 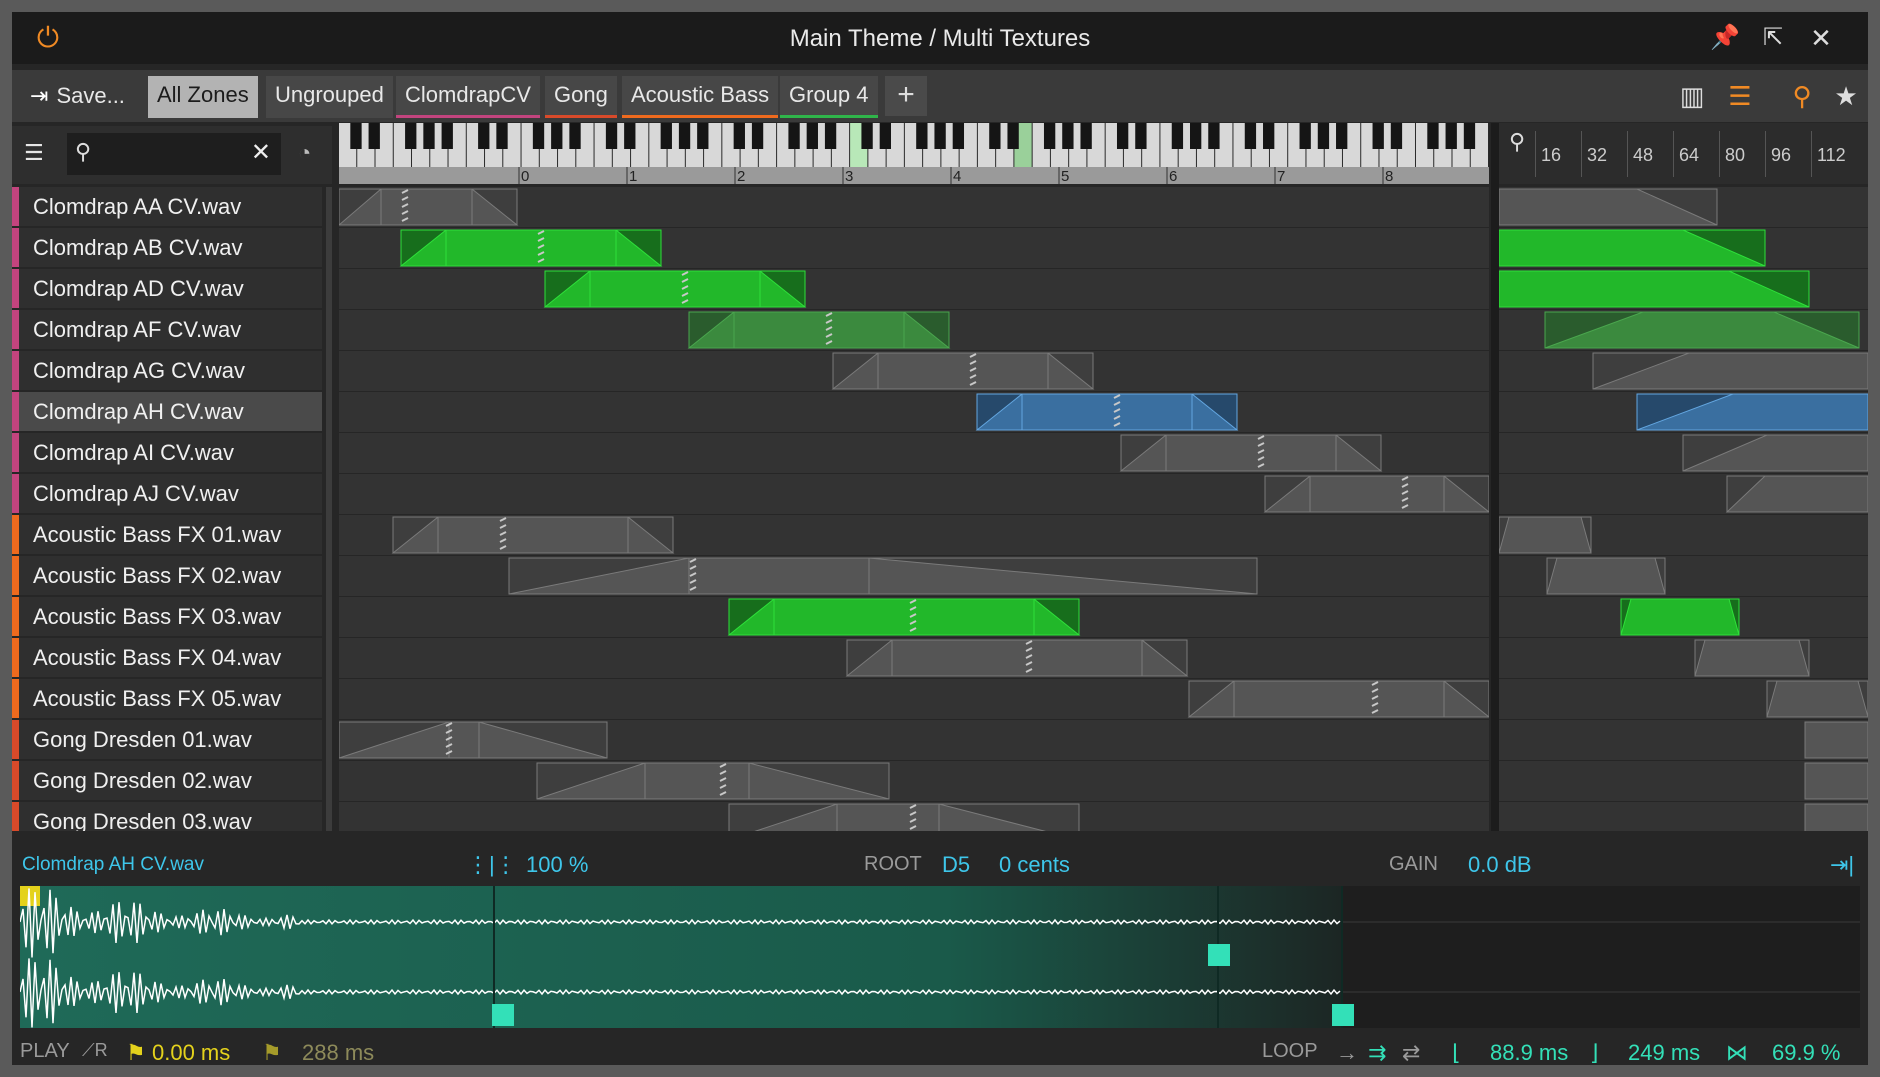 I want to click on popout-icon: ⇱, so click(x=1773, y=38).